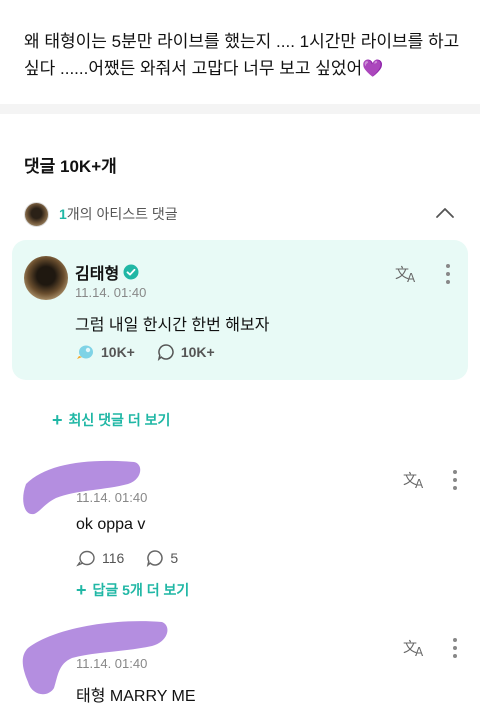 Image resolution: width=480 pixels, height=722 pixels. What do you see at coordinates (118, 352) in the screenshot?
I see `artist-like-count: 10K+` at bounding box center [118, 352].